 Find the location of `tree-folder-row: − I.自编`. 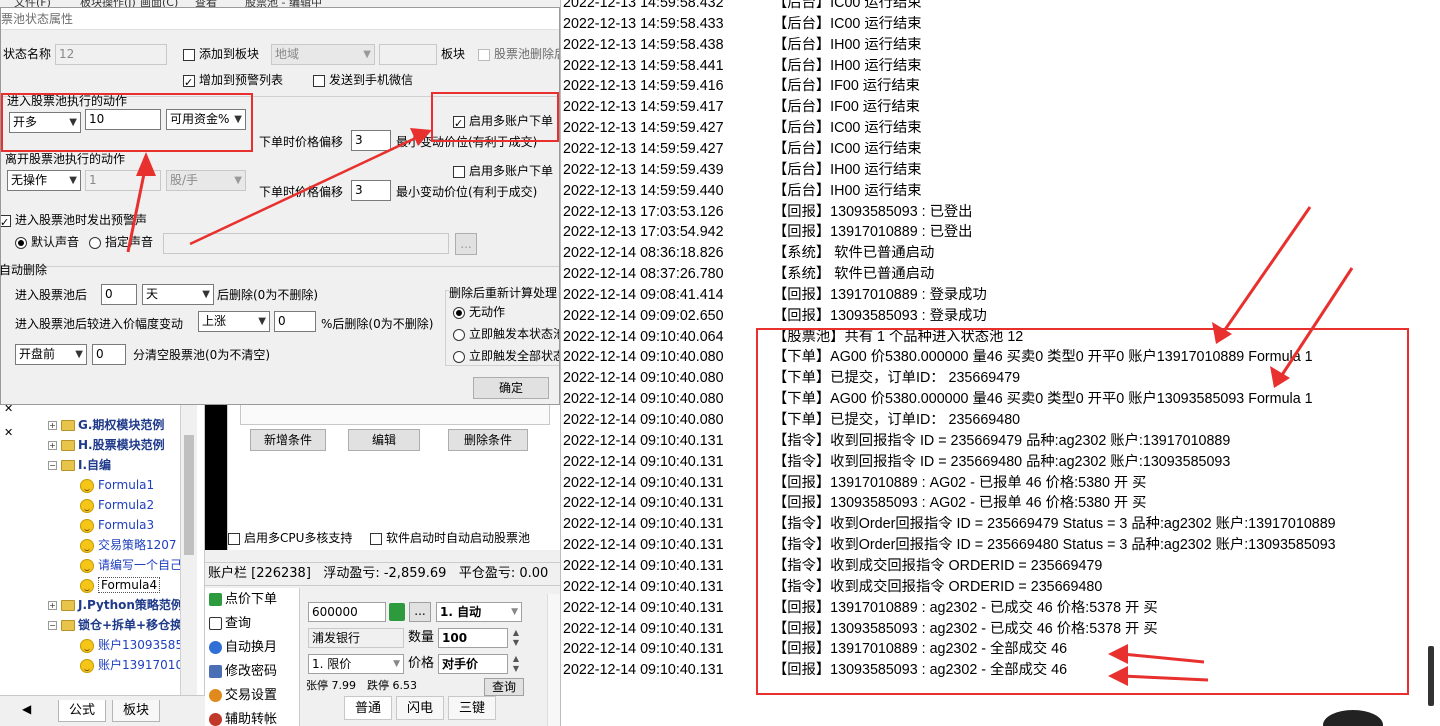

tree-folder-row: − I.自编 is located at coordinates (79, 465).